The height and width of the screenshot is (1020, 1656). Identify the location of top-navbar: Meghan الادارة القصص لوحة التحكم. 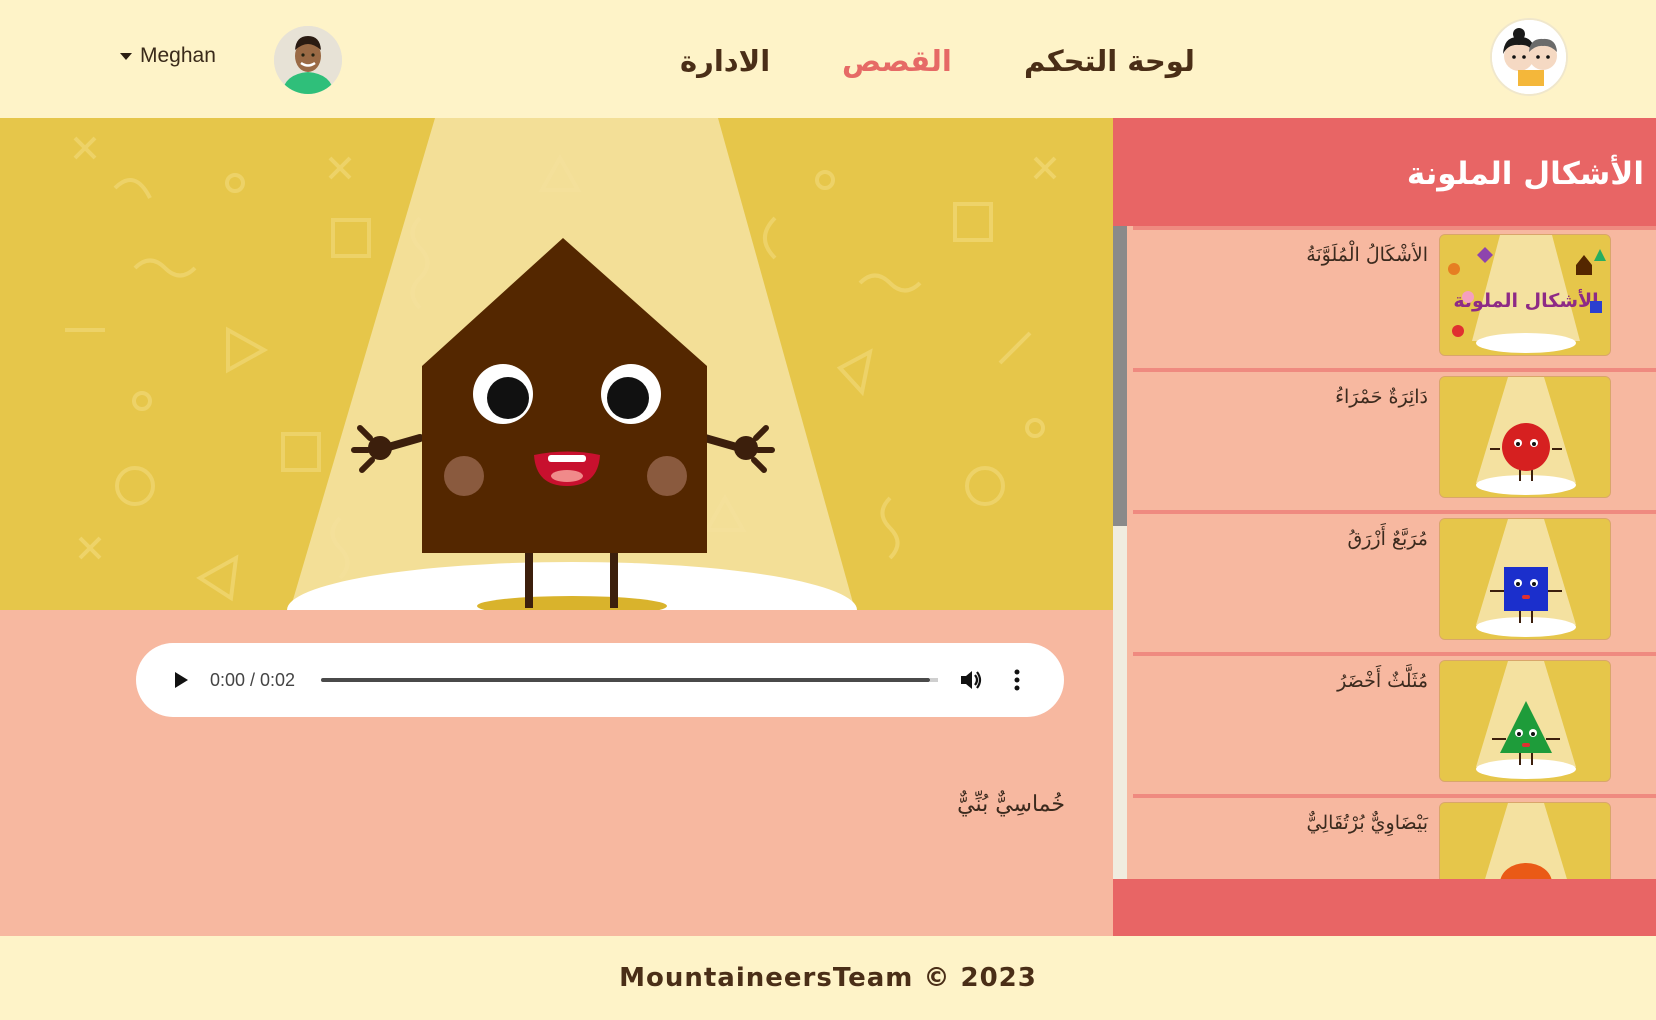
(828, 59).